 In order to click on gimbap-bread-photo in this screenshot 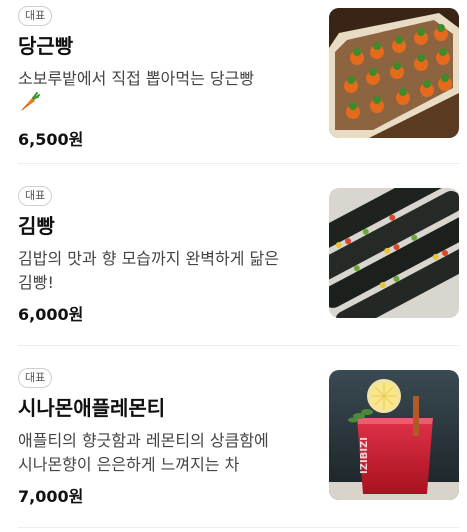, I will do `click(394, 253)`.